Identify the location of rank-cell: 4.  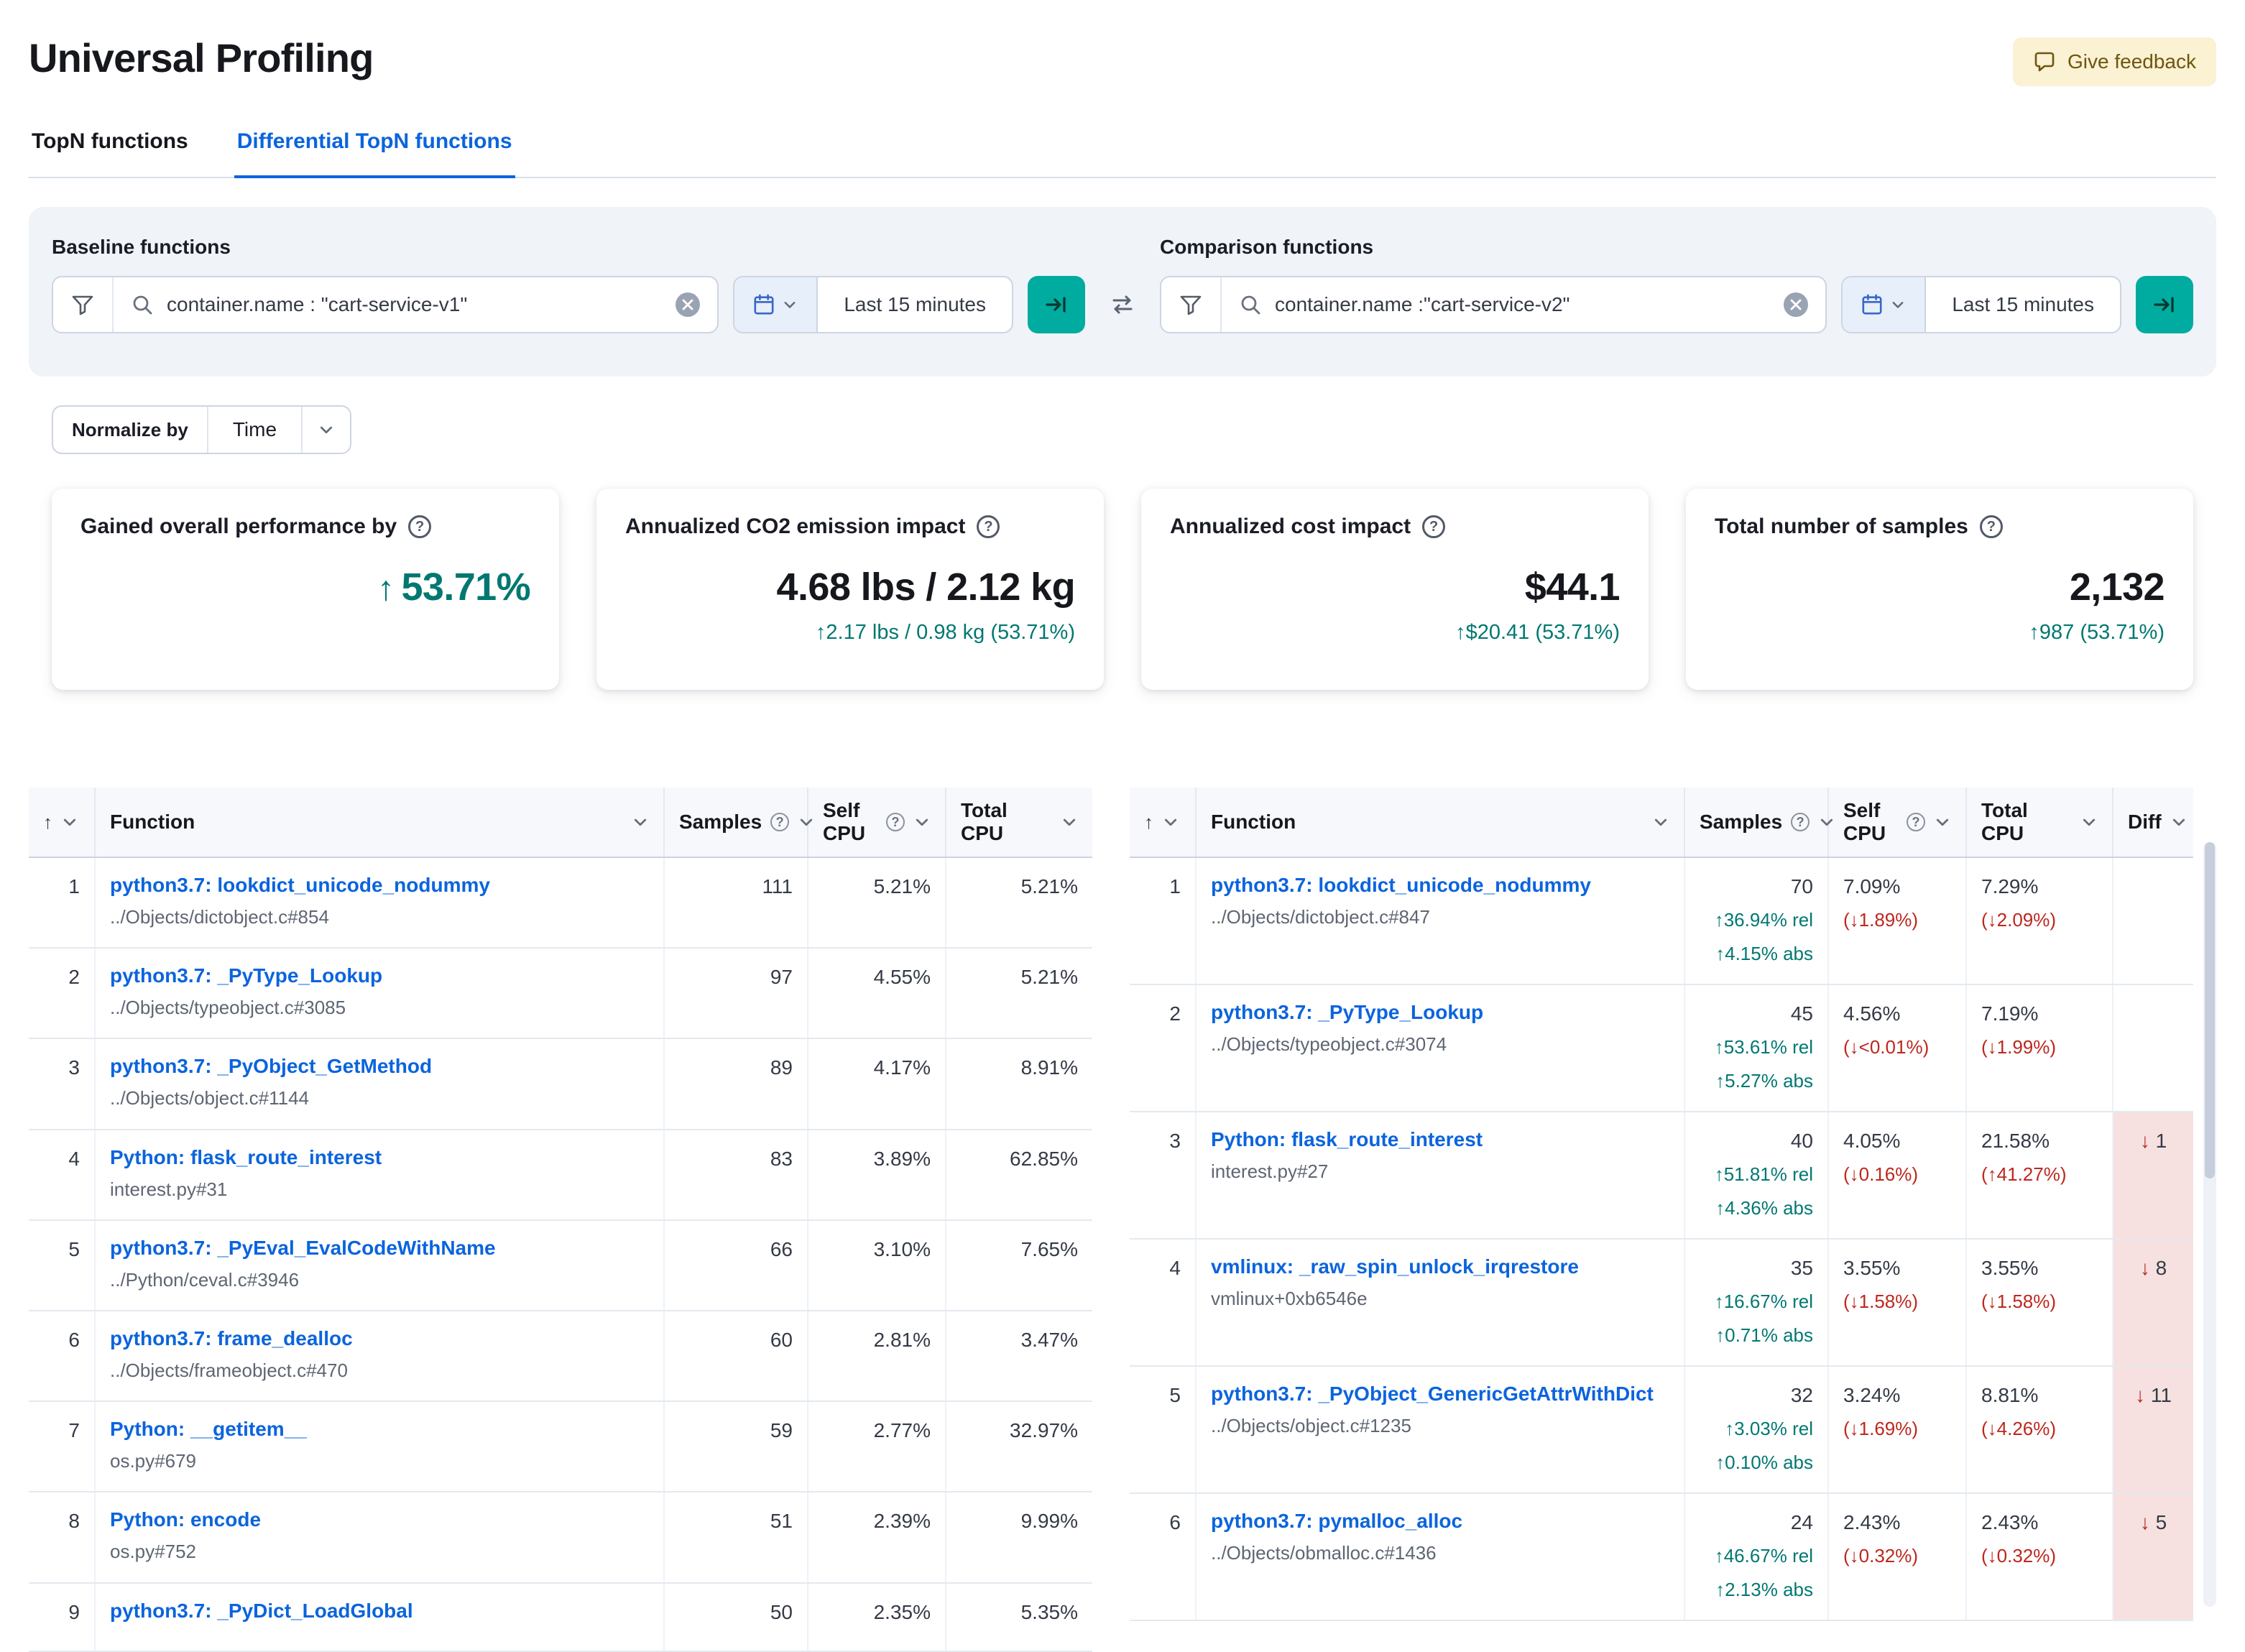
(63, 1175).